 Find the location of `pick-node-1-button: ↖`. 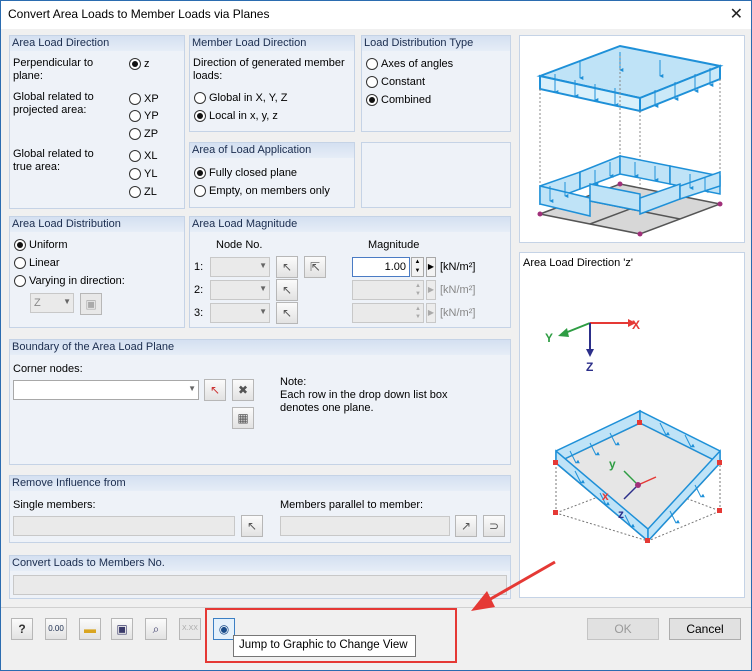

pick-node-1-button: ↖ is located at coordinates (287, 267).